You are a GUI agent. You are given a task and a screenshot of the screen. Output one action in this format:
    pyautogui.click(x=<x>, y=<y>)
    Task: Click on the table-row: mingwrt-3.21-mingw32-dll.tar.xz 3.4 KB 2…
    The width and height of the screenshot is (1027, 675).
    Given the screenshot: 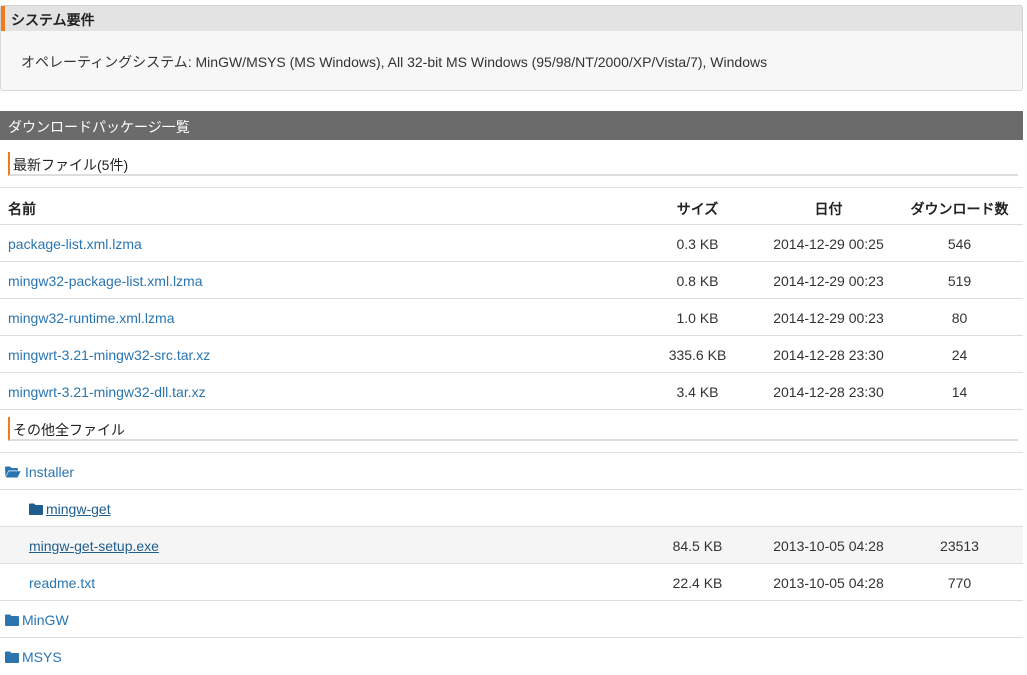 What is the action you would take?
    pyautogui.click(x=511, y=391)
    